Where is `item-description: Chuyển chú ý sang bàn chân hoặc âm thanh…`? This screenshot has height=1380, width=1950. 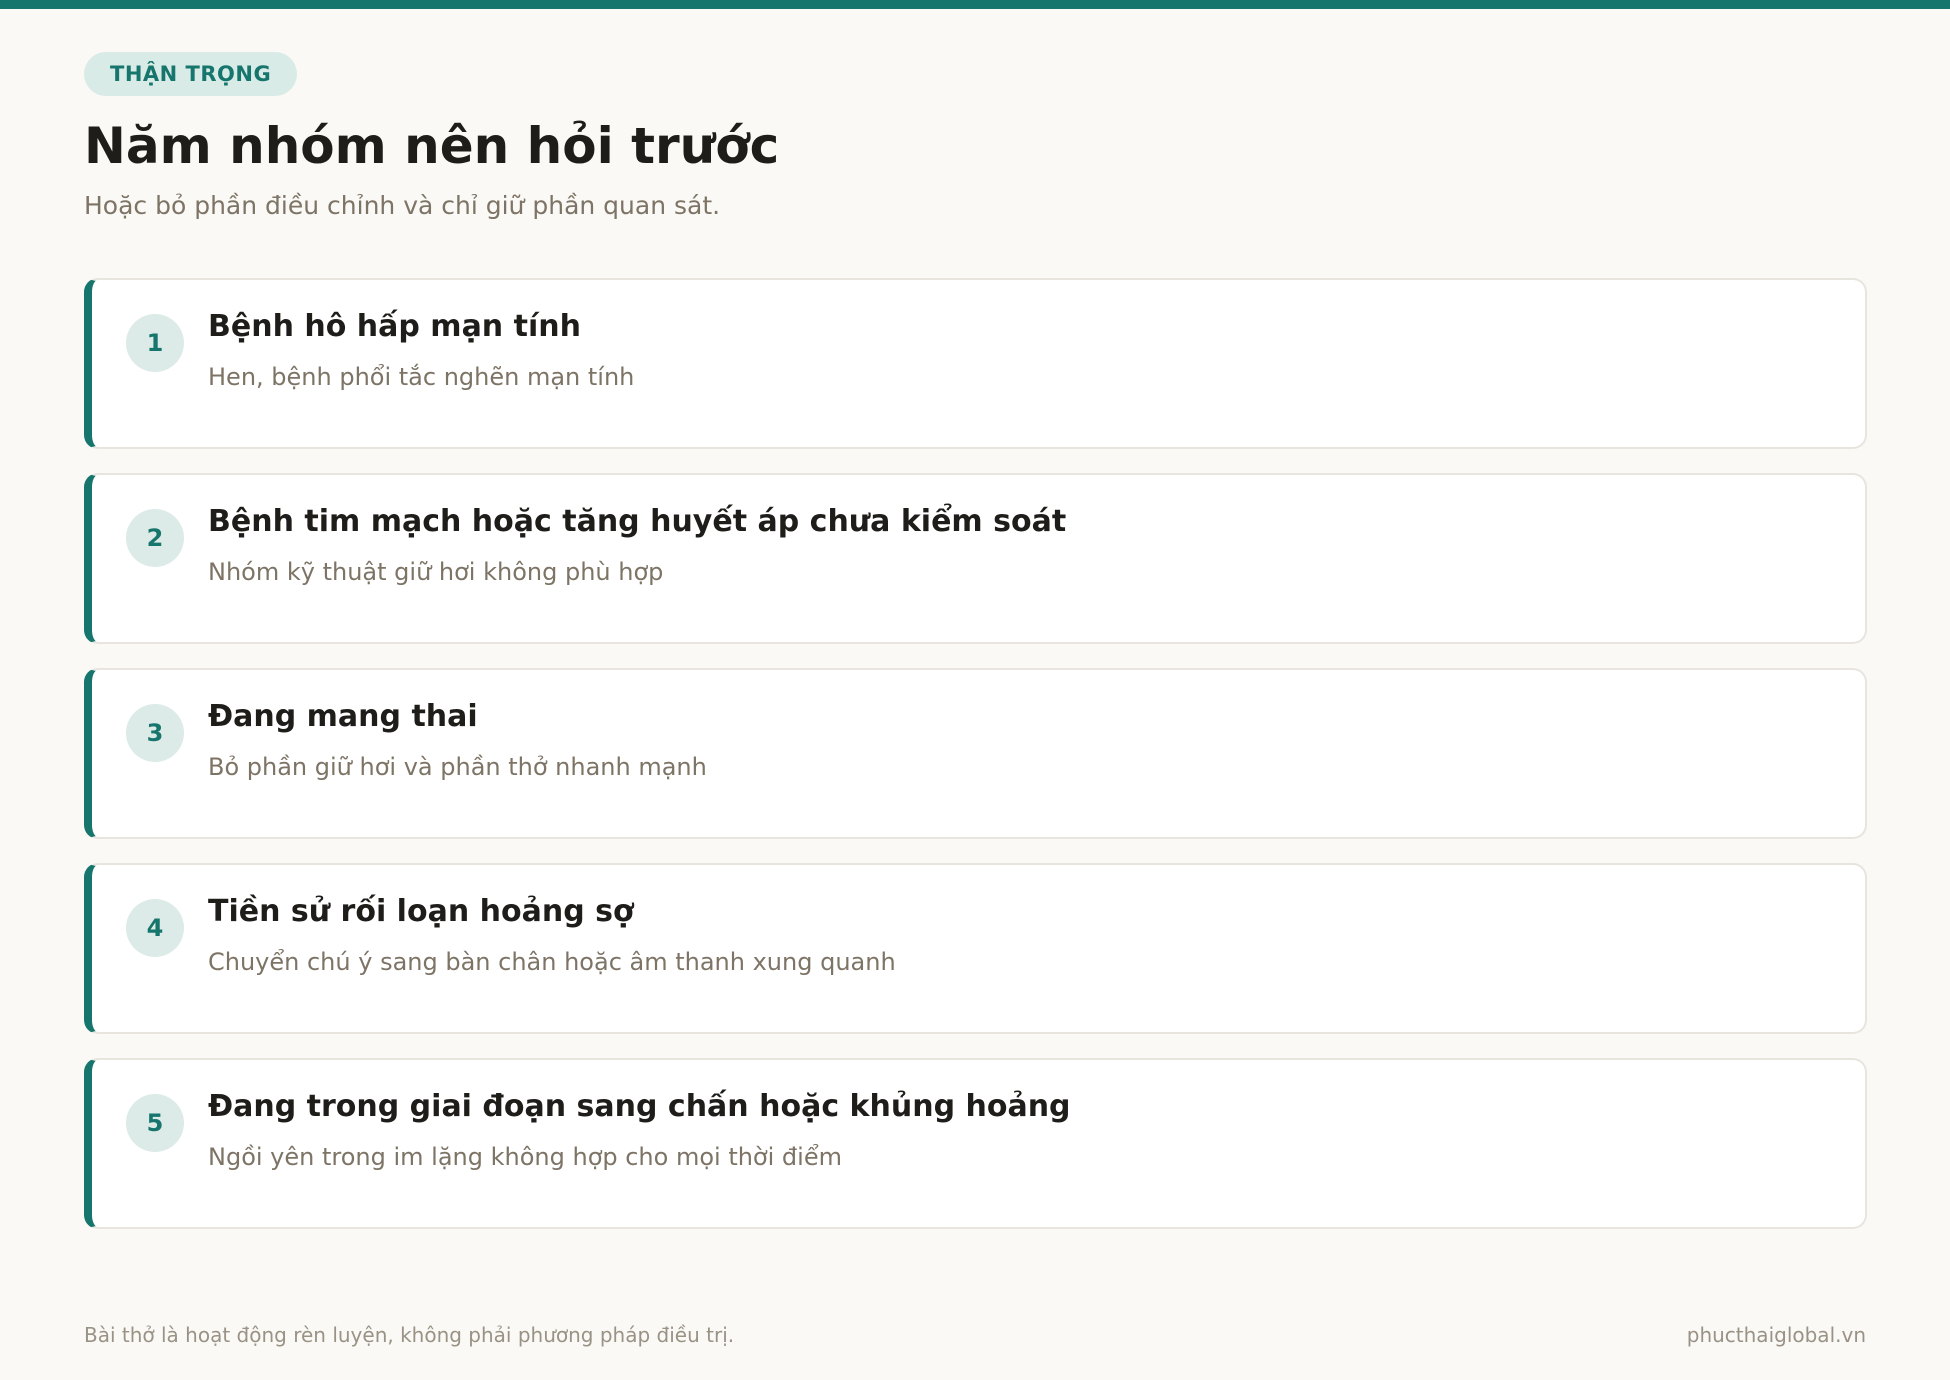
item-description: Chuyển chú ý sang bàn chân hoặc âm thanh… is located at coordinates (552, 962).